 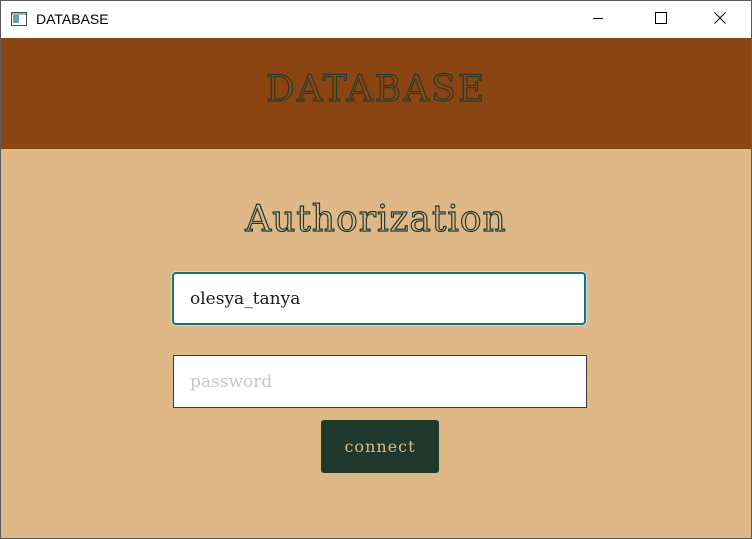 What do you see at coordinates (376, 19) in the screenshot?
I see `title-bar: DATABASE` at bounding box center [376, 19].